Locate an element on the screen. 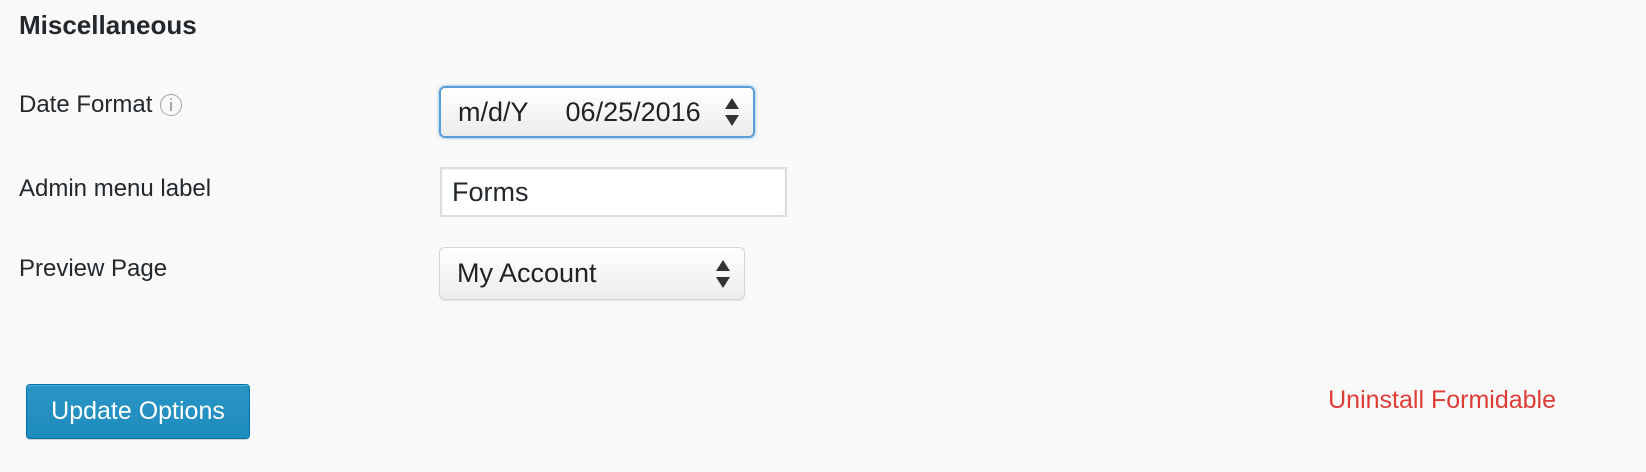  section-title: Miscellaneous is located at coordinates (108, 25).